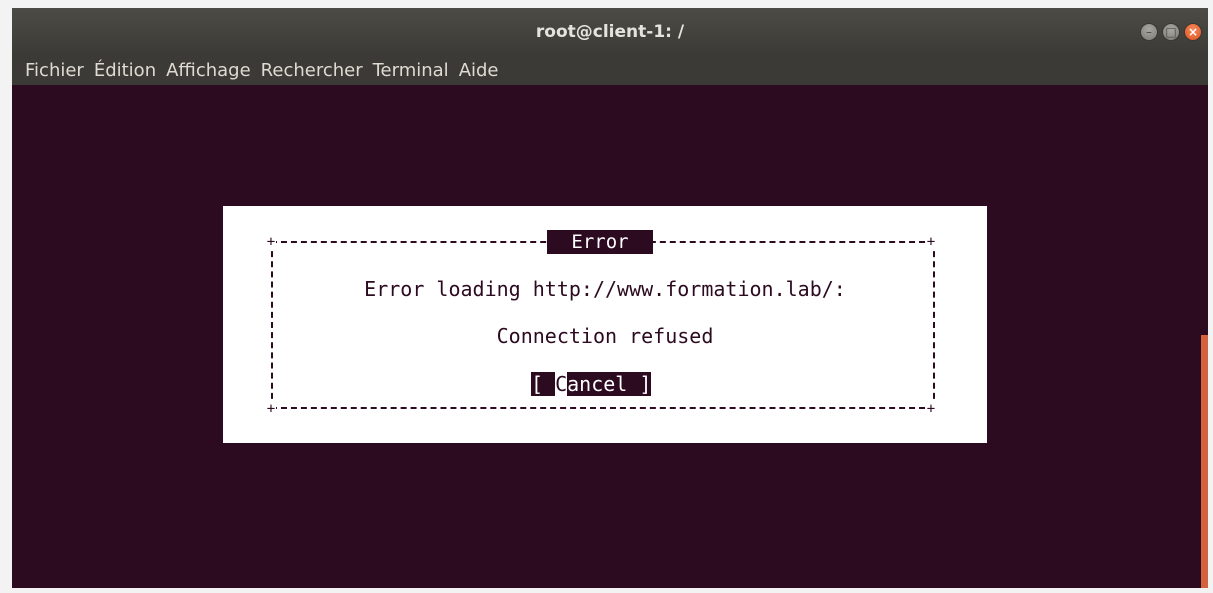 This screenshot has height=593, width=1213. What do you see at coordinates (603, 384) in the screenshot?
I see `cancel-label: ancel` at bounding box center [603, 384].